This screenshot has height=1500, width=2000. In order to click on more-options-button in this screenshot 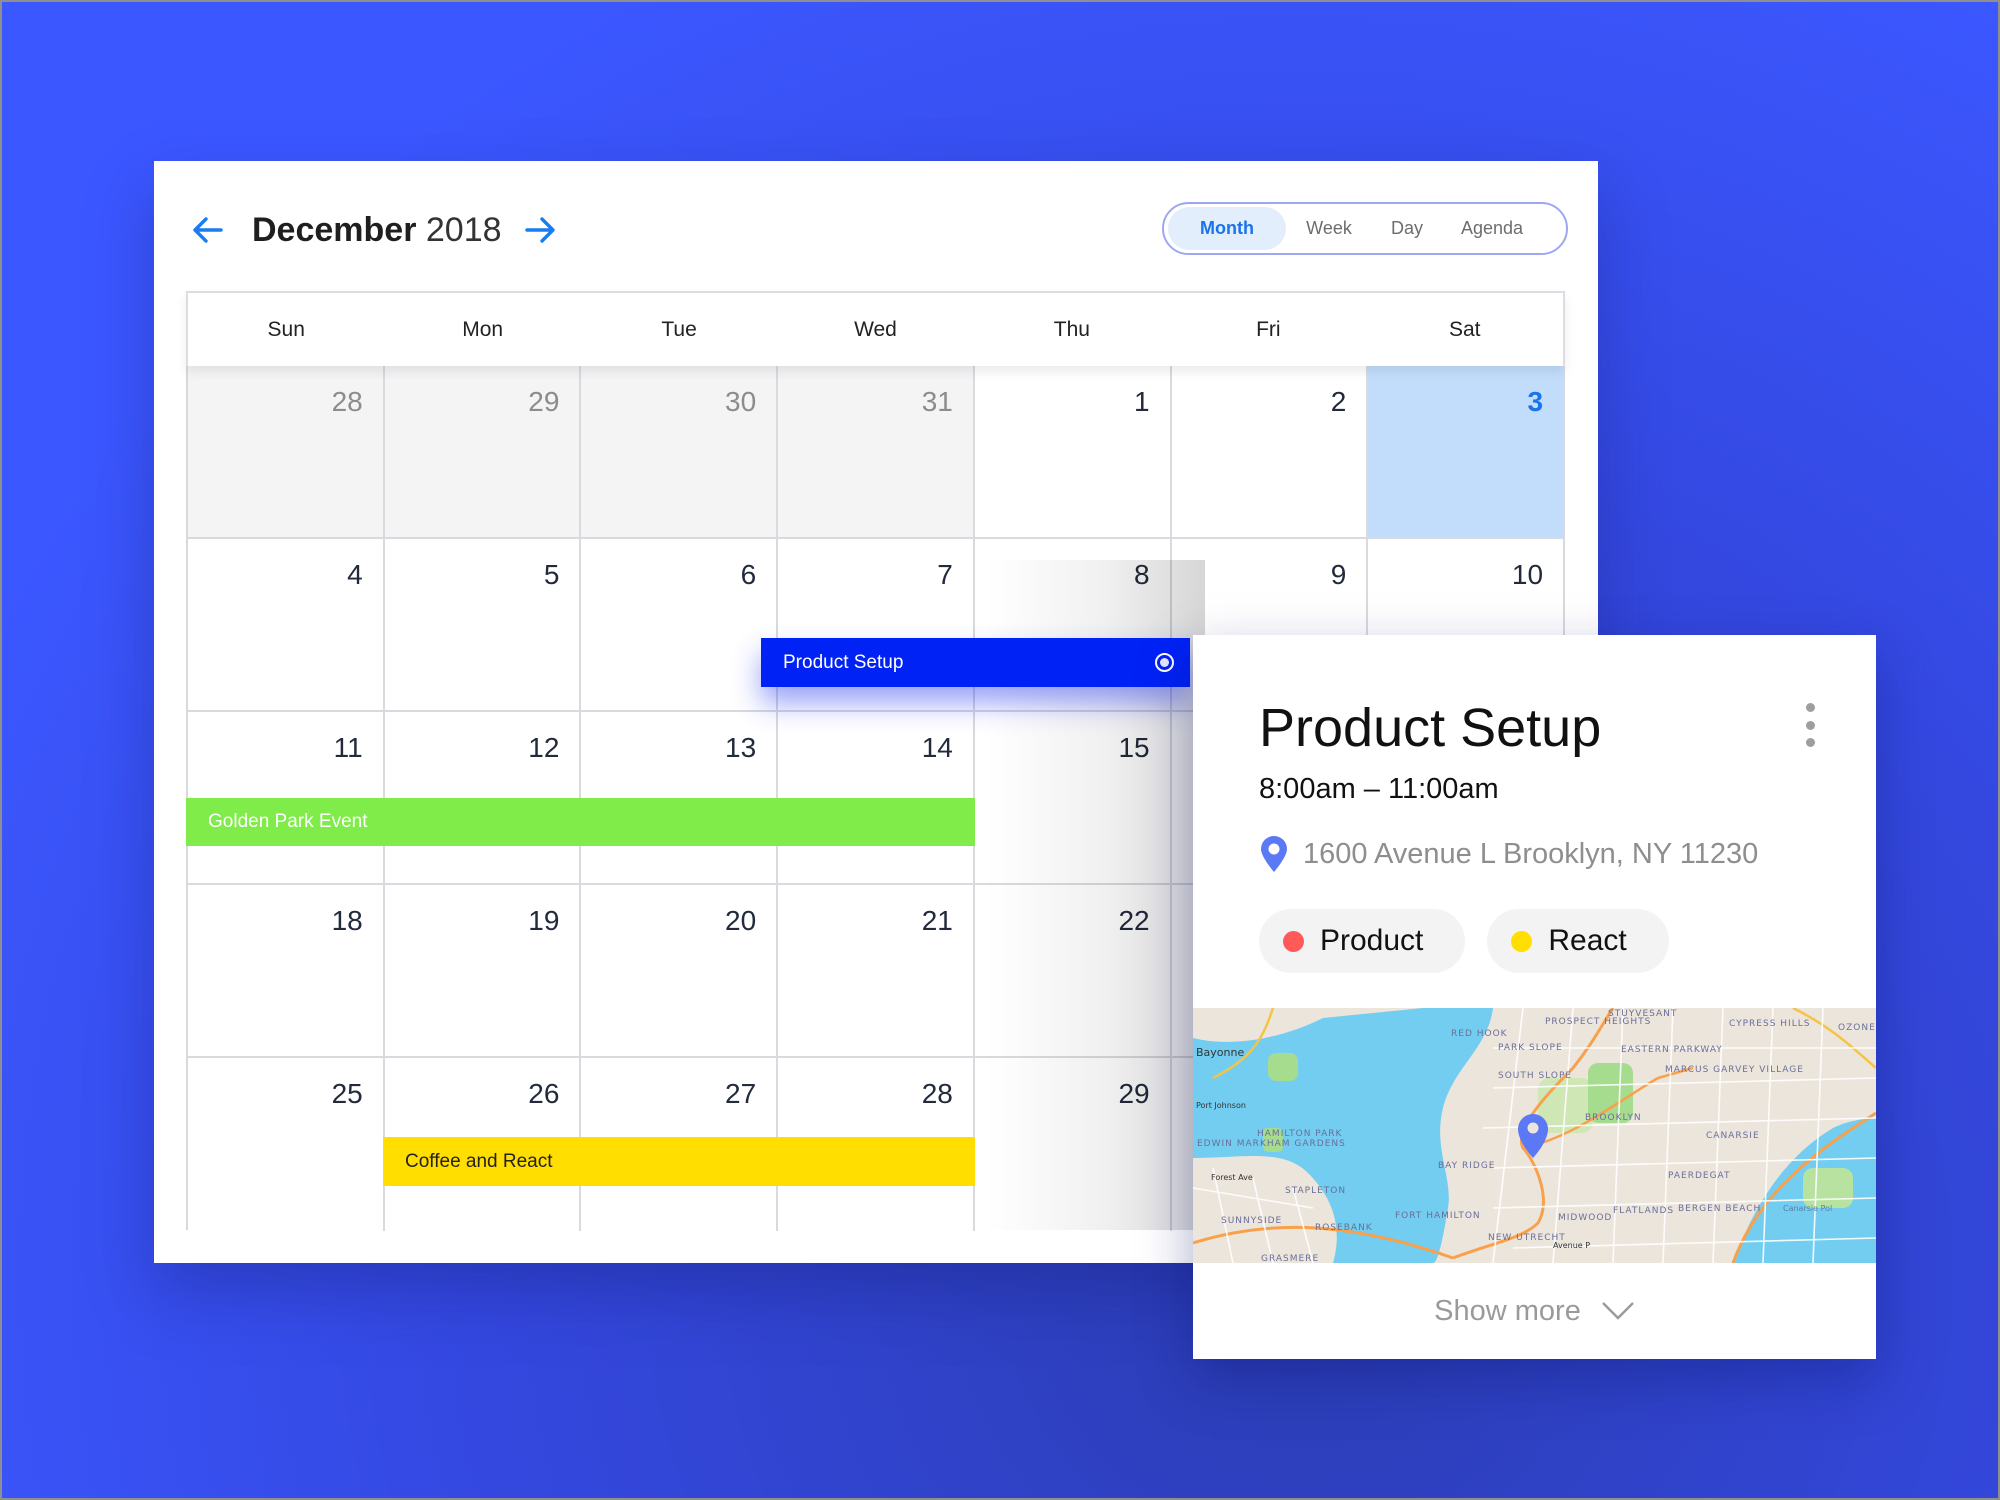, I will do `click(1810, 725)`.